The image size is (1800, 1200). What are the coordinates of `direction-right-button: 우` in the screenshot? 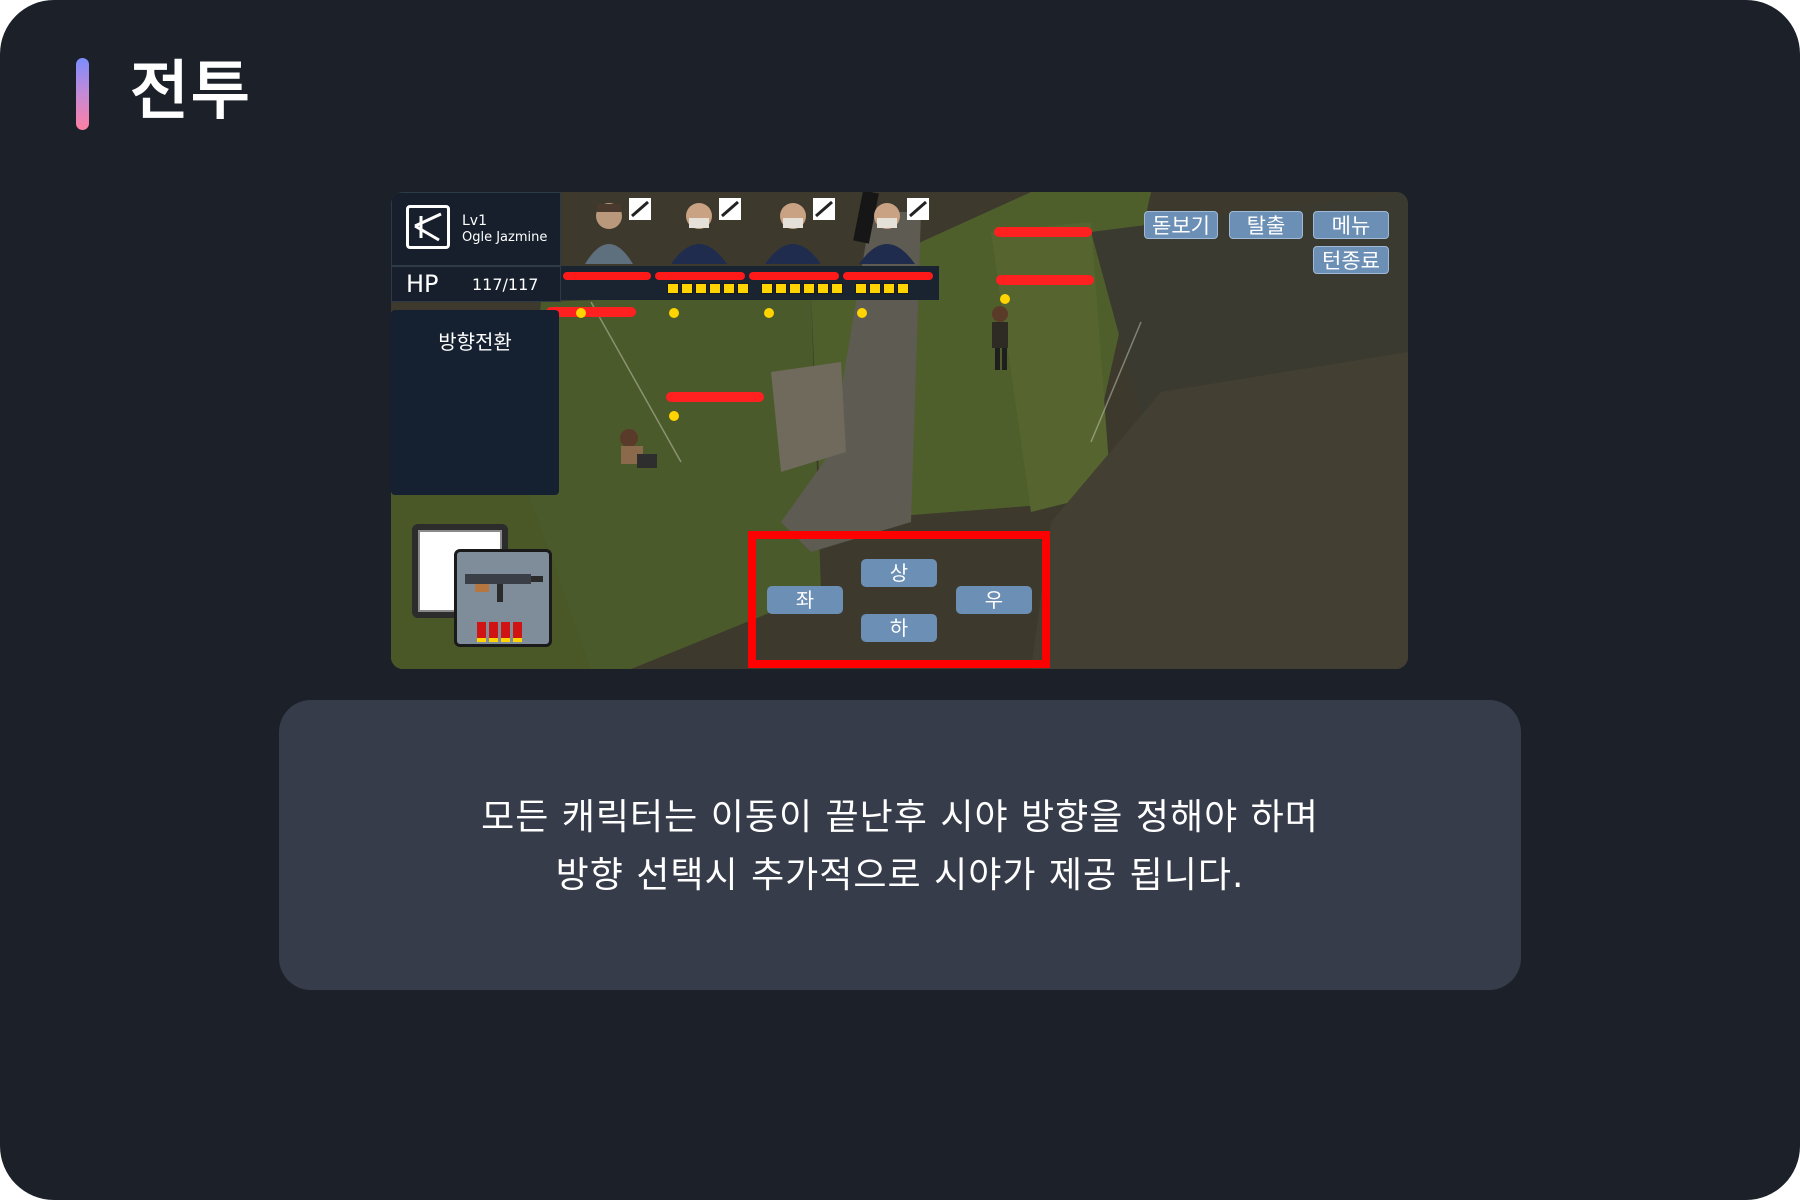 It's located at (994, 600).